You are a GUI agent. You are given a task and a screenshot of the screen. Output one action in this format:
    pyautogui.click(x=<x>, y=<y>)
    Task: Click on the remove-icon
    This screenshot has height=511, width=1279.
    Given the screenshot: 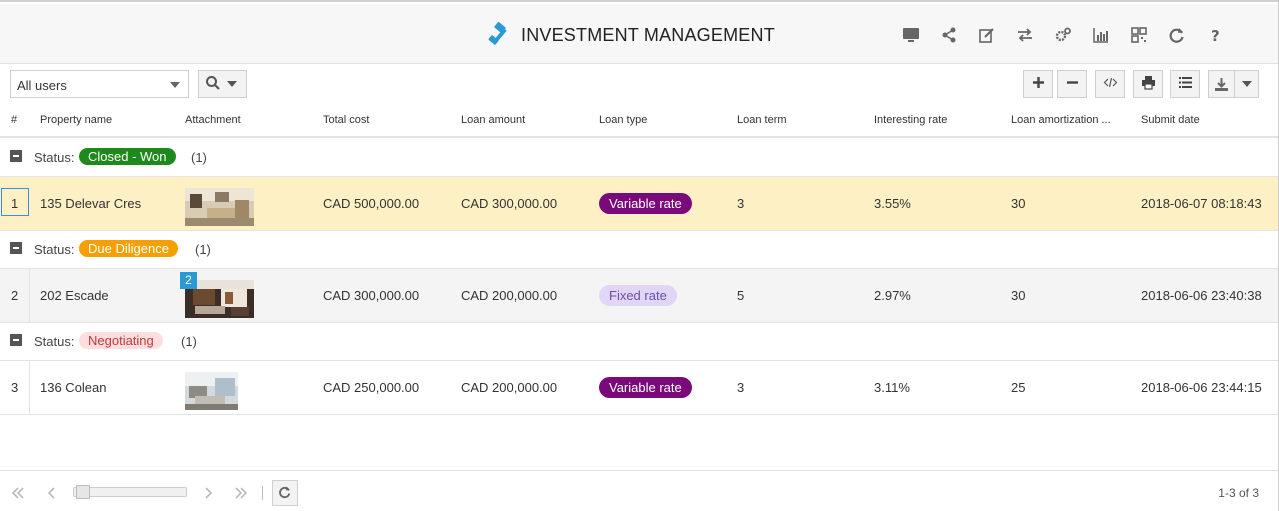 What is the action you would take?
    pyautogui.click(x=1072, y=84)
    